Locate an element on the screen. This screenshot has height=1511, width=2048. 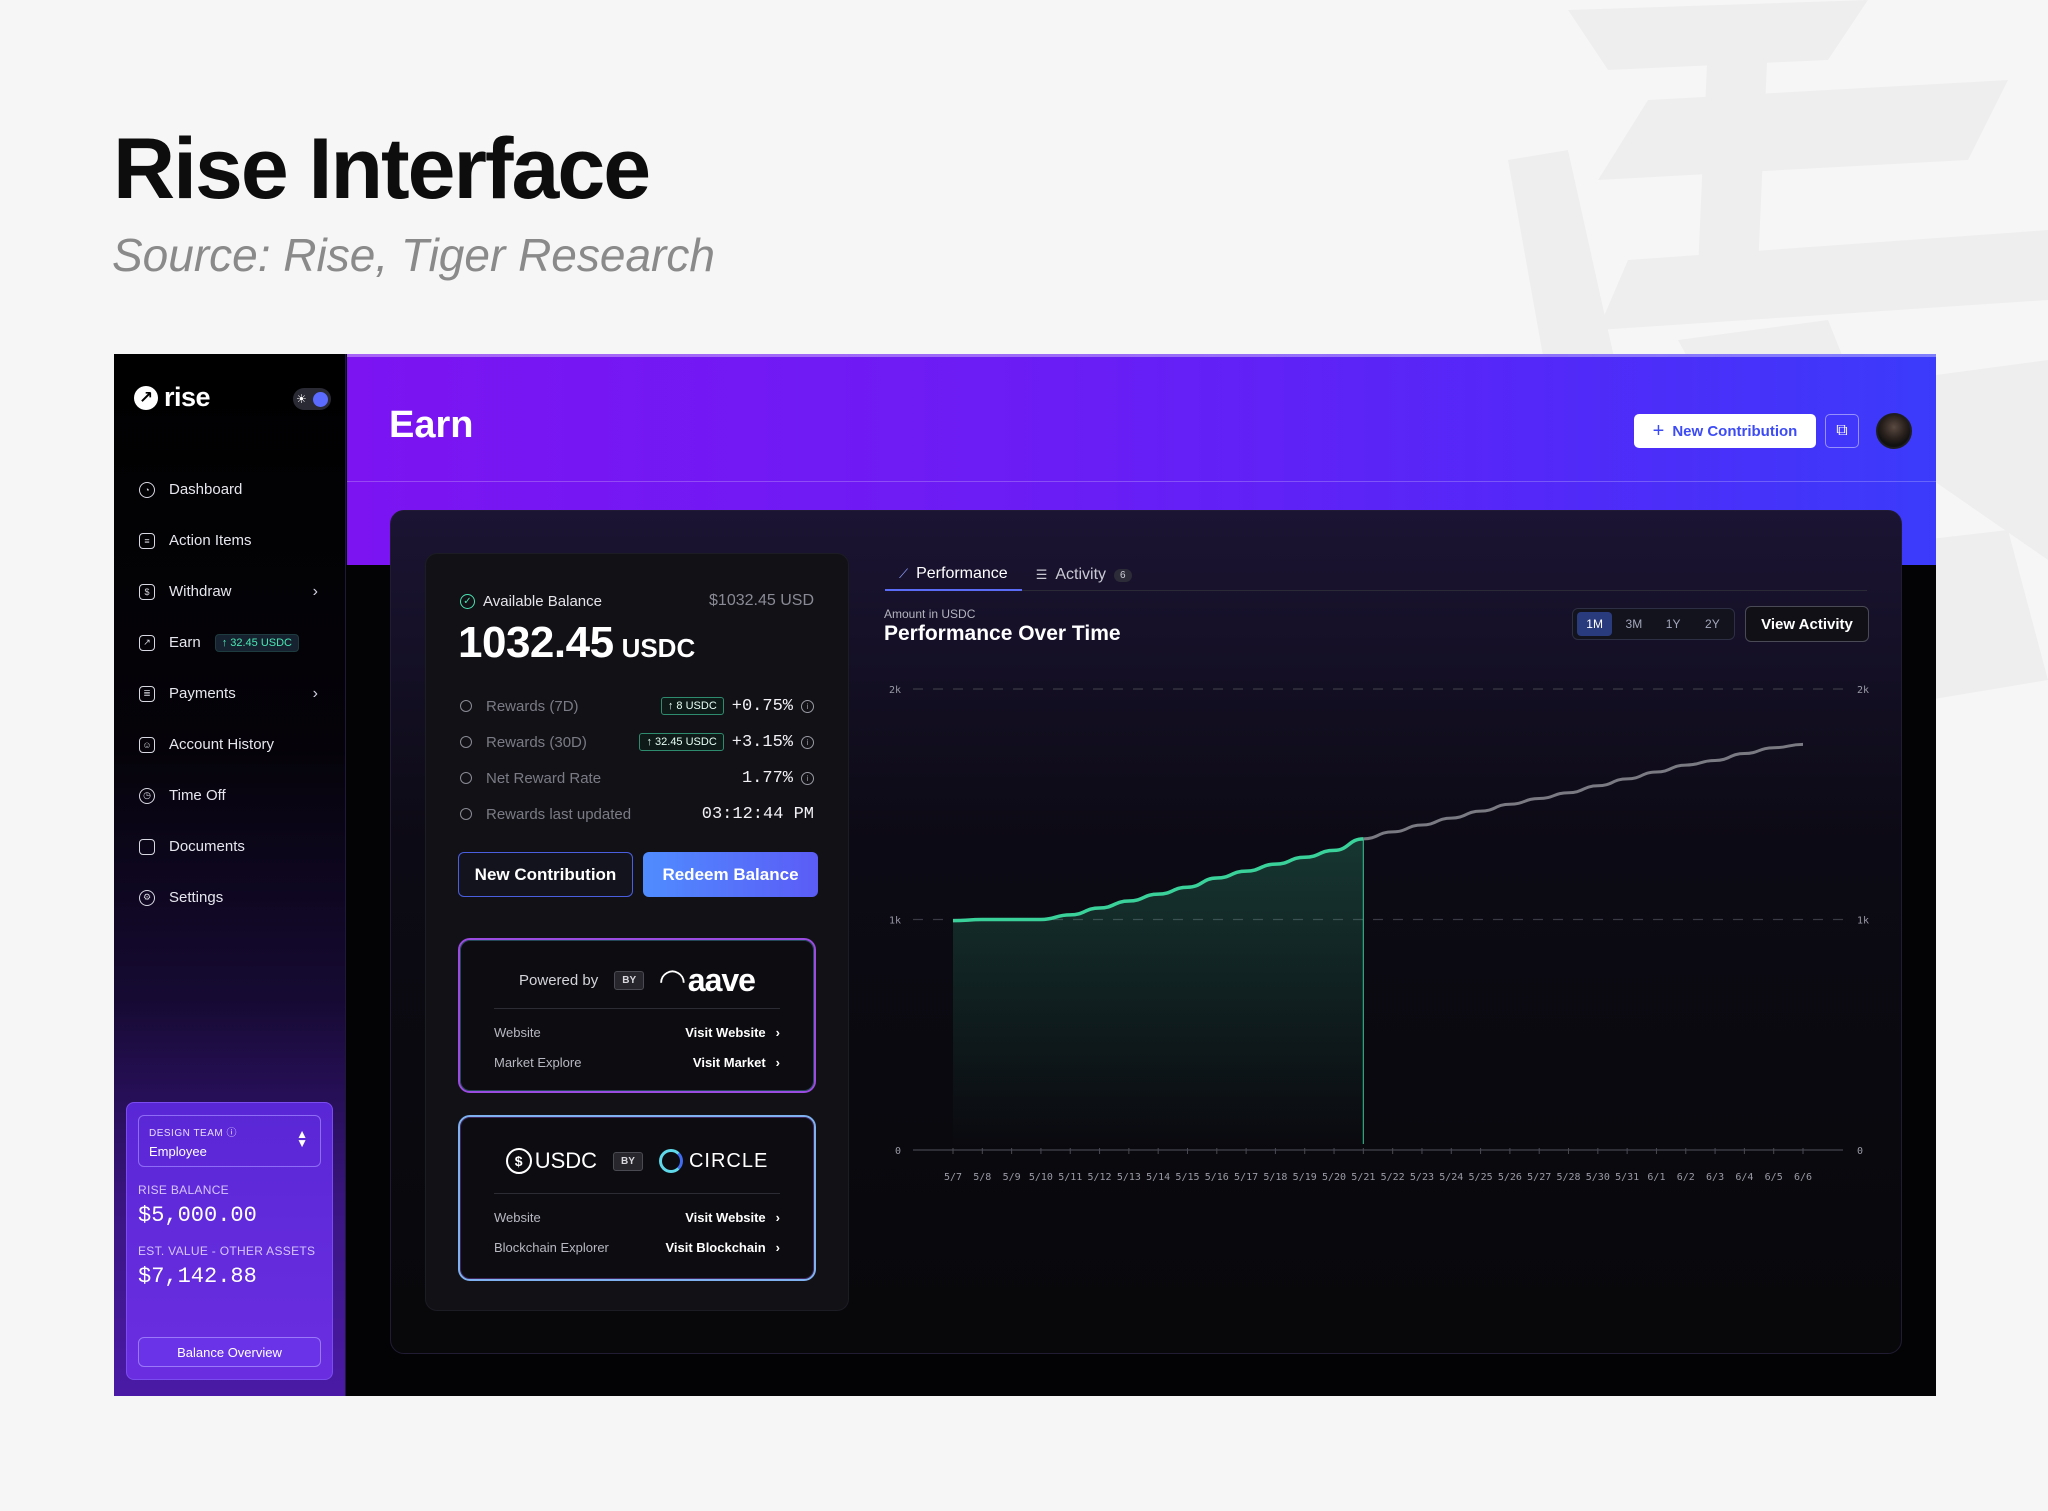
tab-label: Activity is located at coordinates (1081, 574).